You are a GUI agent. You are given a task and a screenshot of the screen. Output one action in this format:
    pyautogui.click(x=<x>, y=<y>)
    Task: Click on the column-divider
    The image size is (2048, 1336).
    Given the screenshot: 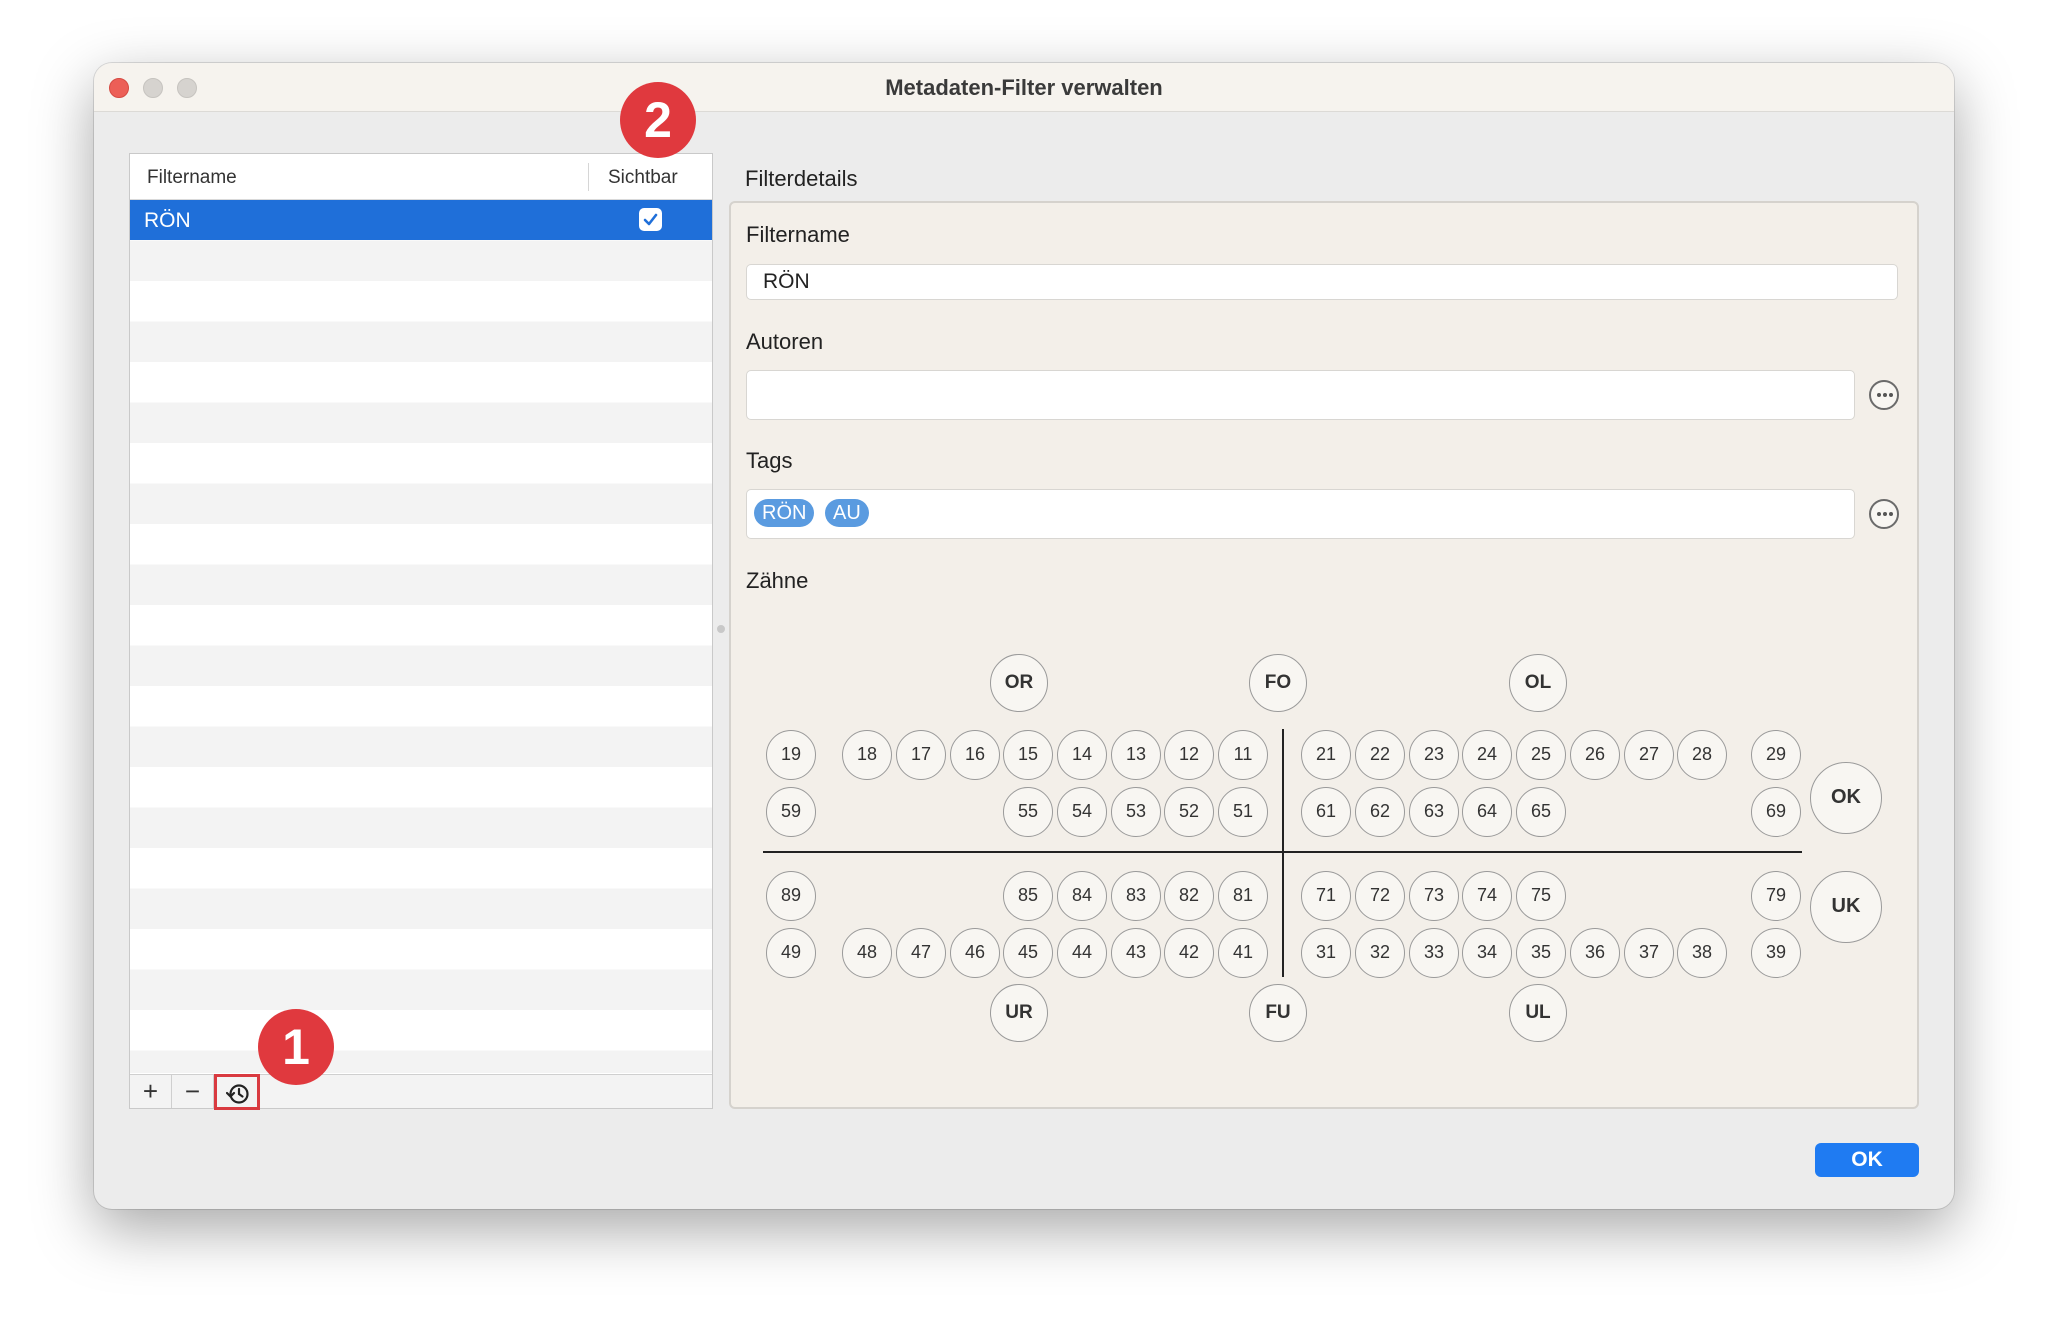 What is the action you would take?
    pyautogui.click(x=588, y=177)
    